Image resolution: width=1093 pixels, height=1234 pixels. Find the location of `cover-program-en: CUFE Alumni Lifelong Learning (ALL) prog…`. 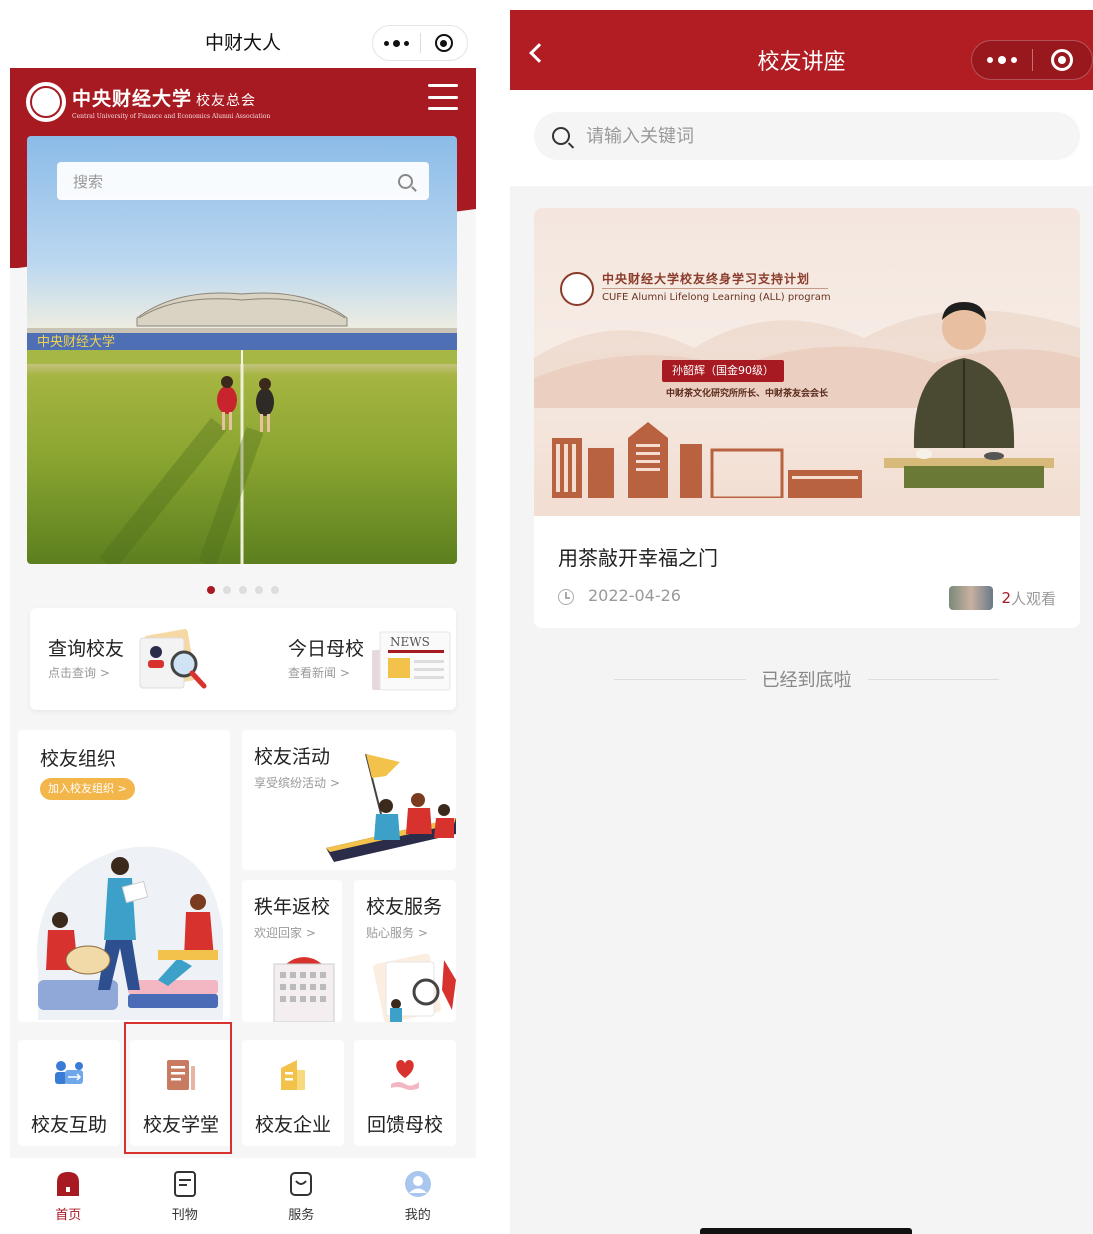

cover-program-en: CUFE Alumni Lifelong Learning (ALL) prog… is located at coordinates (716, 297).